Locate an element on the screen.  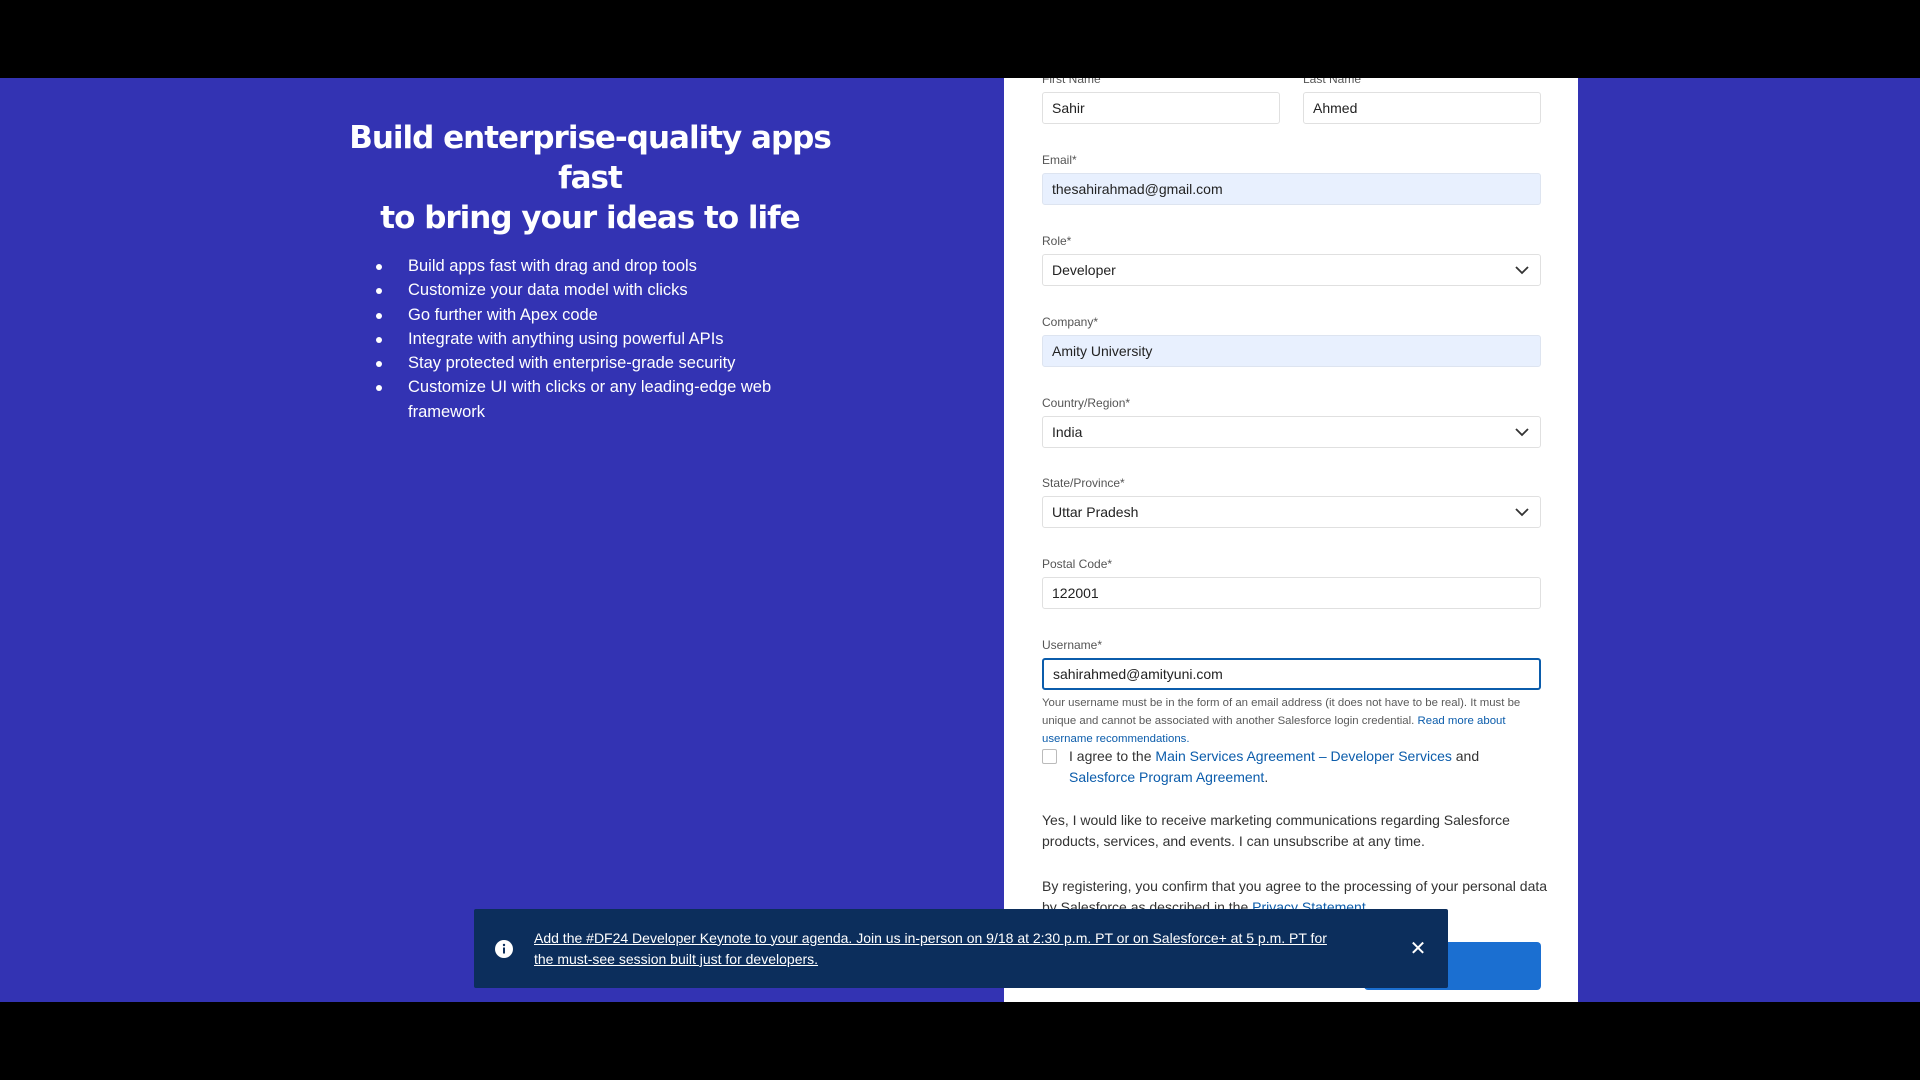
top-letterbox is located at coordinates (960, 39).